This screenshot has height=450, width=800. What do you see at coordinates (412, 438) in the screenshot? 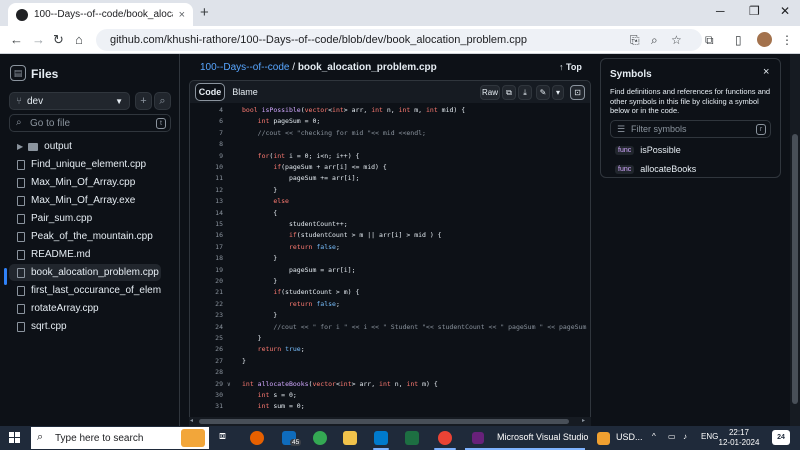
I see `excel-icon` at bounding box center [412, 438].